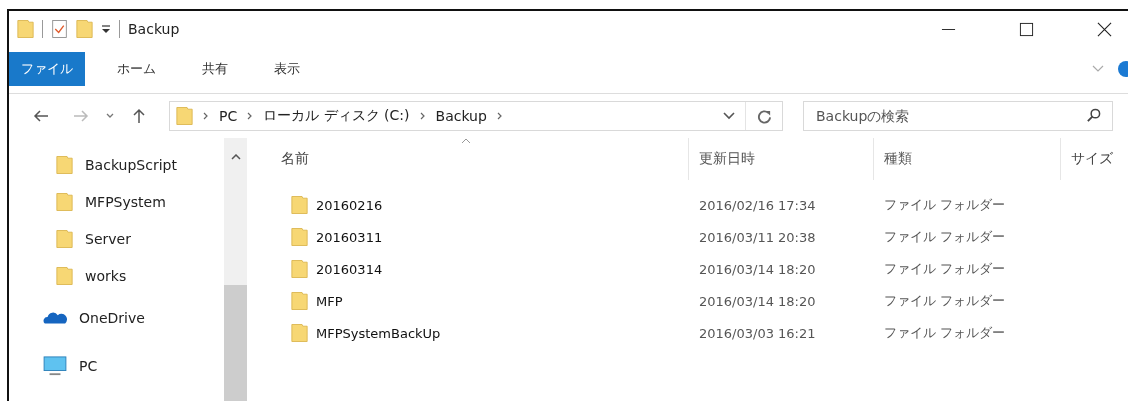  I want to click on maximize-icon, so click(1026, 29).